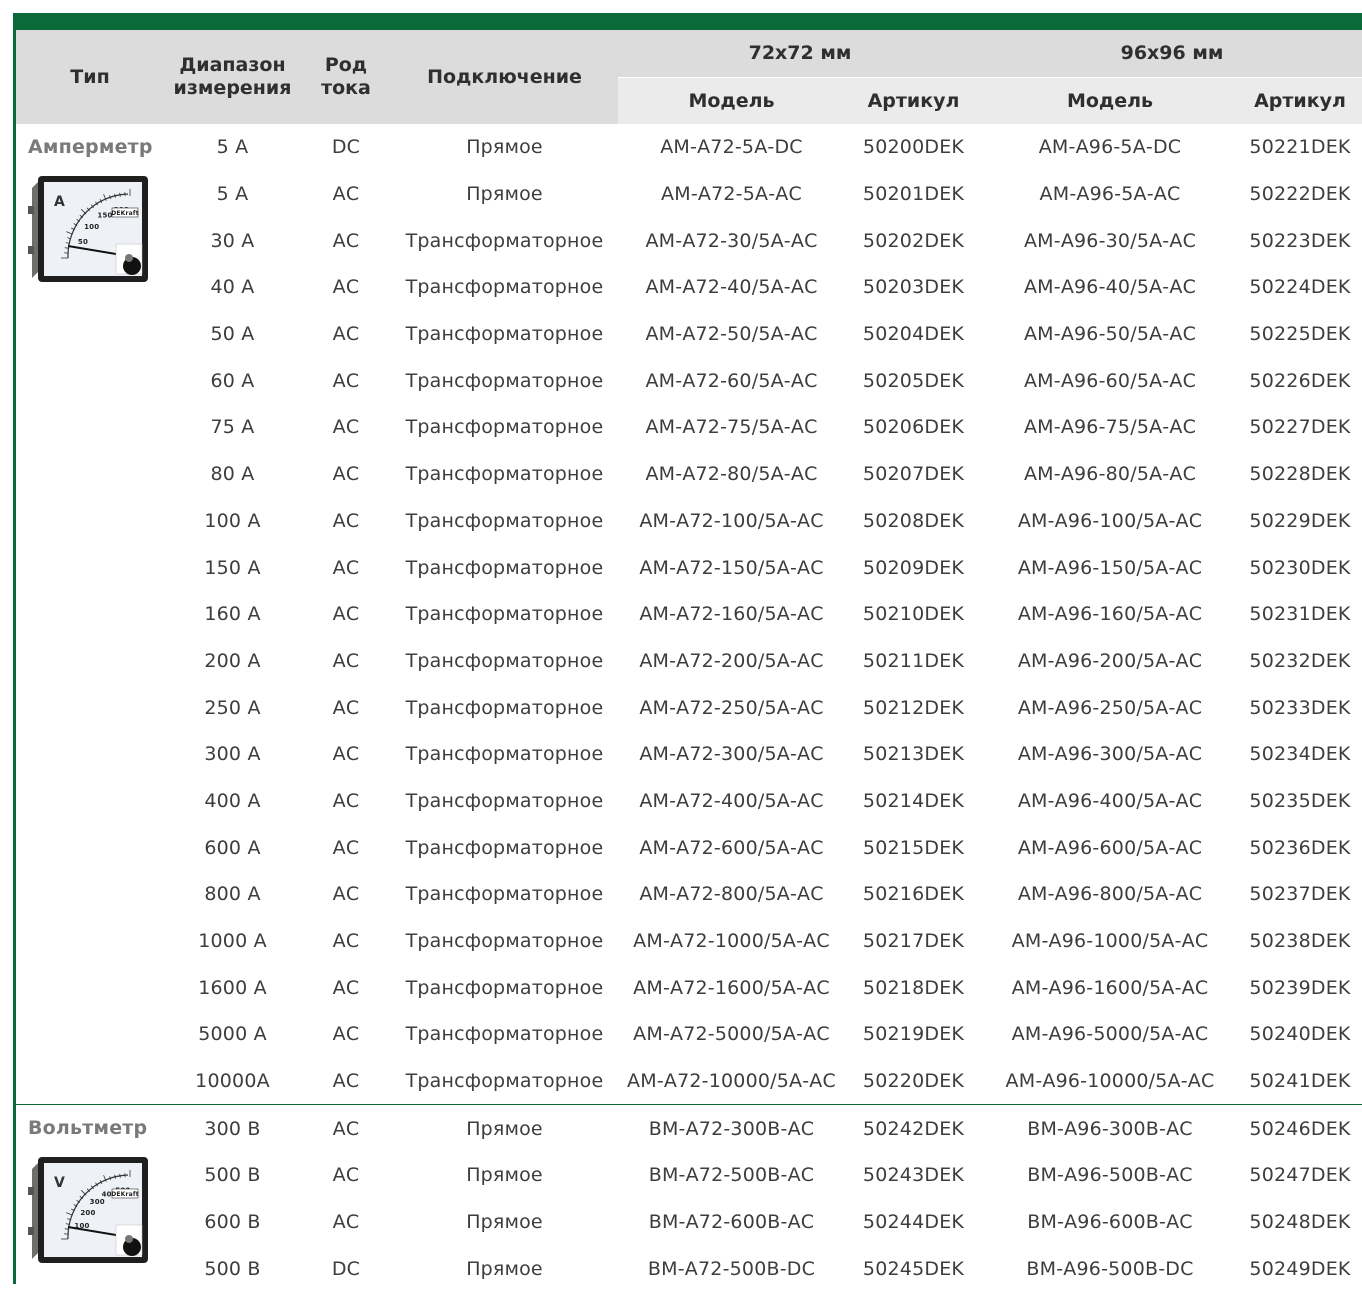 Image resolution: width=1362 pixels, height=1292 pixels. Describe the element at coordinates (1110, 847) in the screenshot. I see `cell-model-96: АМ-А96-600/5А-АС` at that location.